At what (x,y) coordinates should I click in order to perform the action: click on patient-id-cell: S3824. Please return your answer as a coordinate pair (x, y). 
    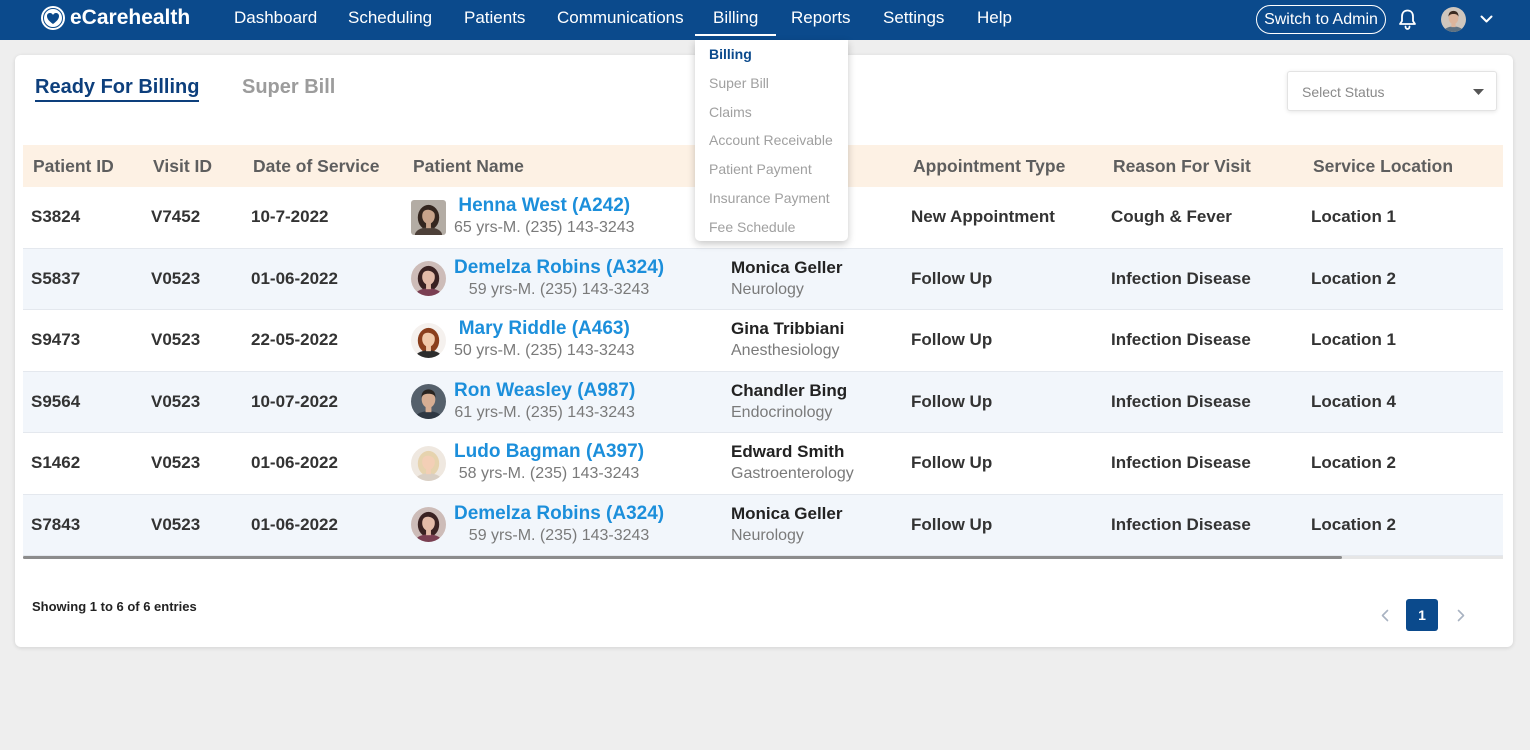
    Looking at the image, I should click on (56, 217).